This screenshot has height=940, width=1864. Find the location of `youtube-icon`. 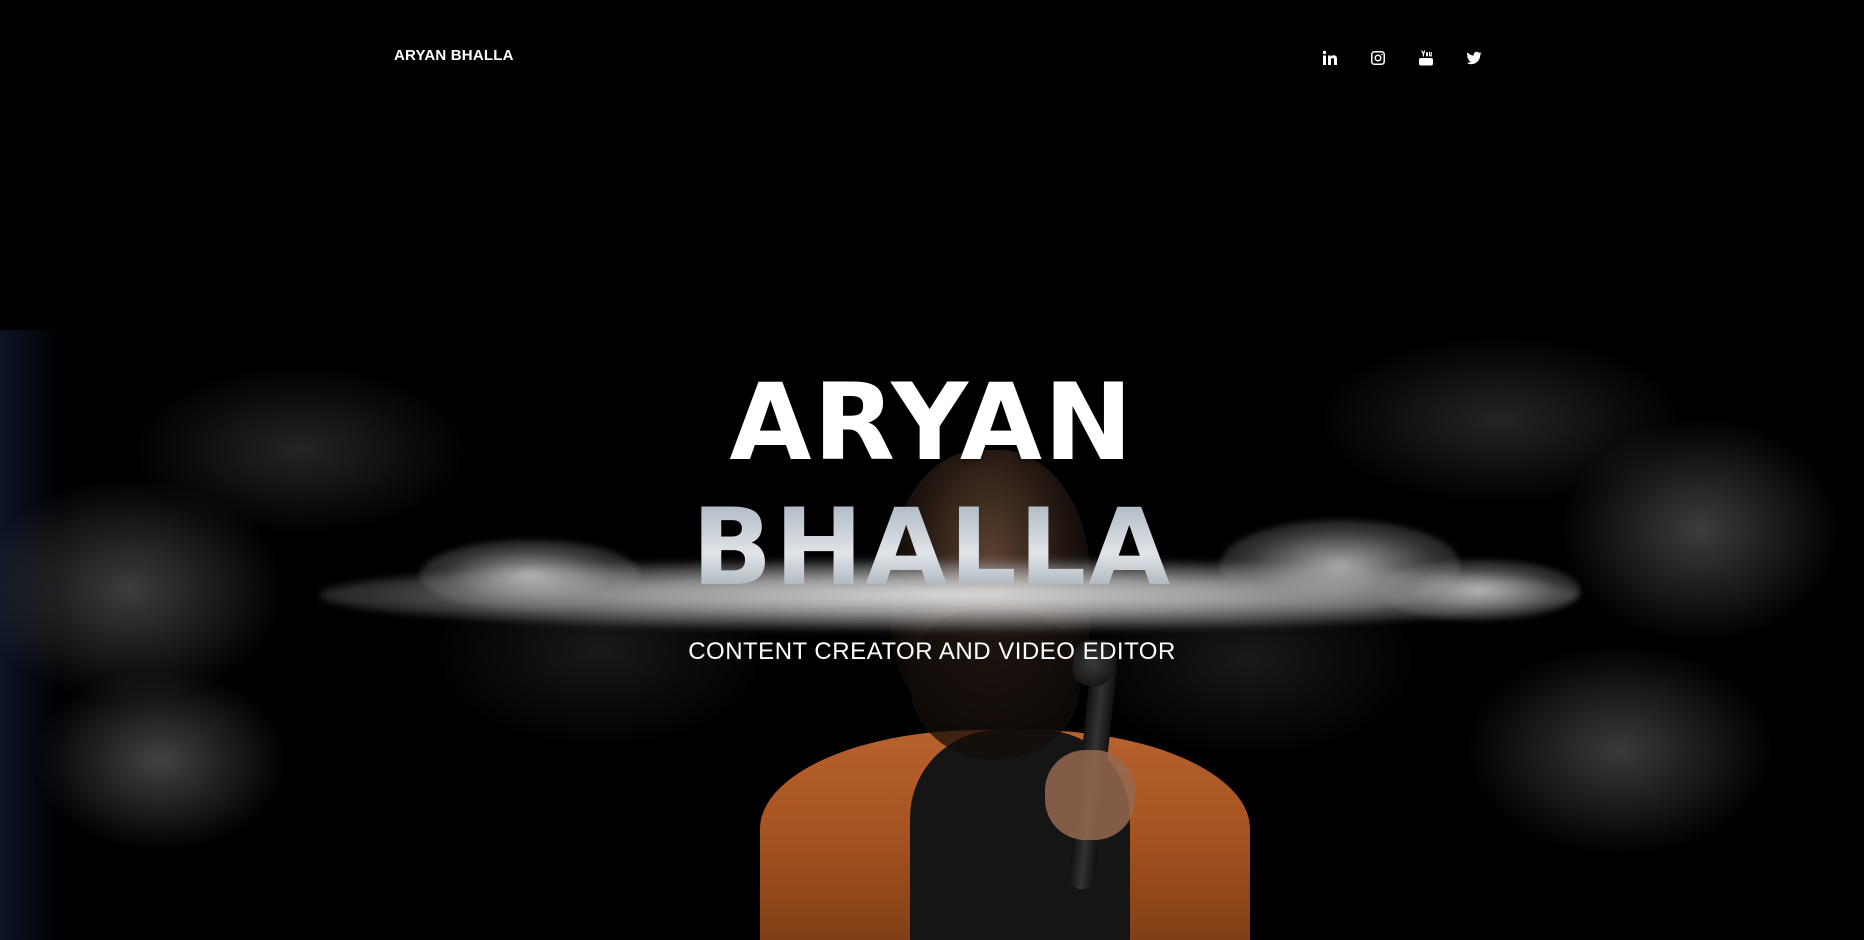

youtube-icon is located at coordinates (1426, 58).